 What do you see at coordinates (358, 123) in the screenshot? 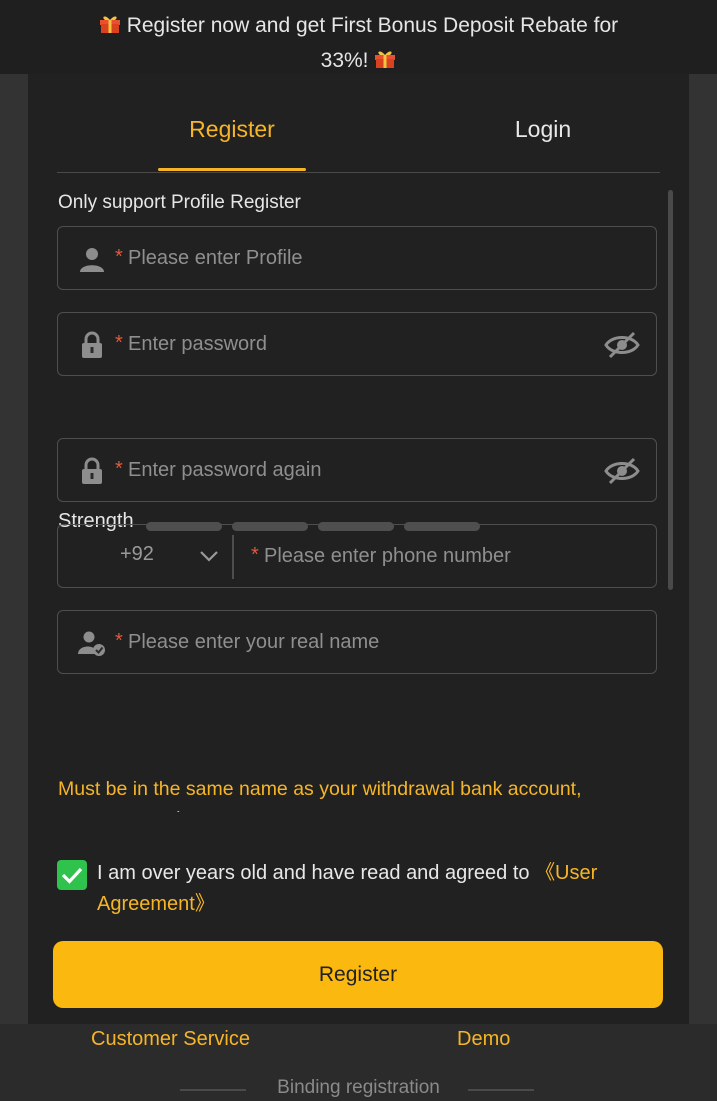
I see `auth-tabs: Register Login` at bounding box center [358, 123].